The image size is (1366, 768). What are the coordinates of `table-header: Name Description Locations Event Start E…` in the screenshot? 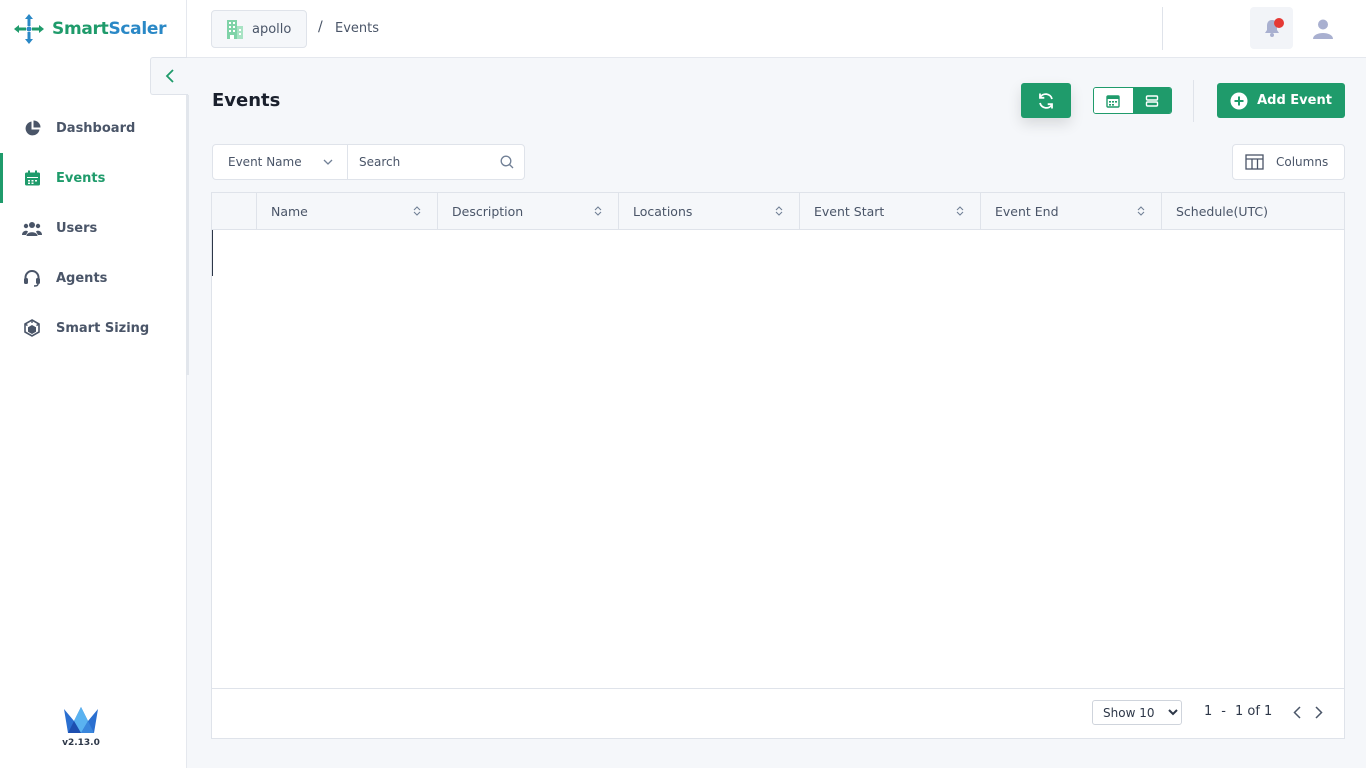 It's located at (778, 211).